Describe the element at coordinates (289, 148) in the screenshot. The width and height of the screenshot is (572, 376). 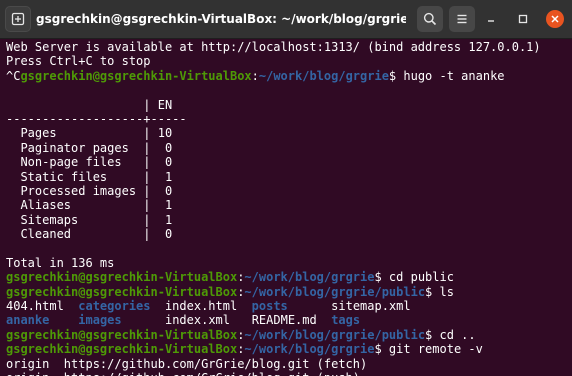
I see `output-line: Paginator pages | 0` at that location.